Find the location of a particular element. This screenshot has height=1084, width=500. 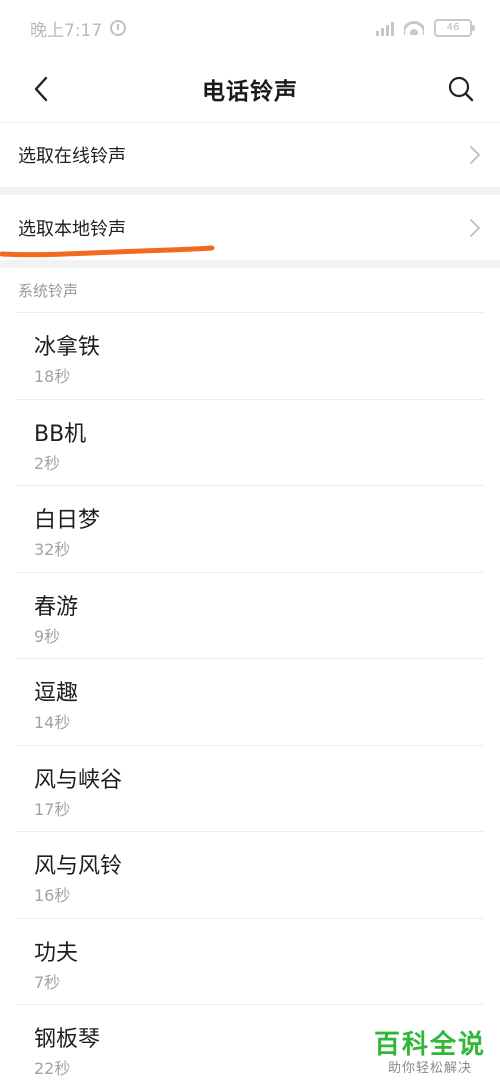

status-left: 晚上7:17 is located at coordinates (78, 28).